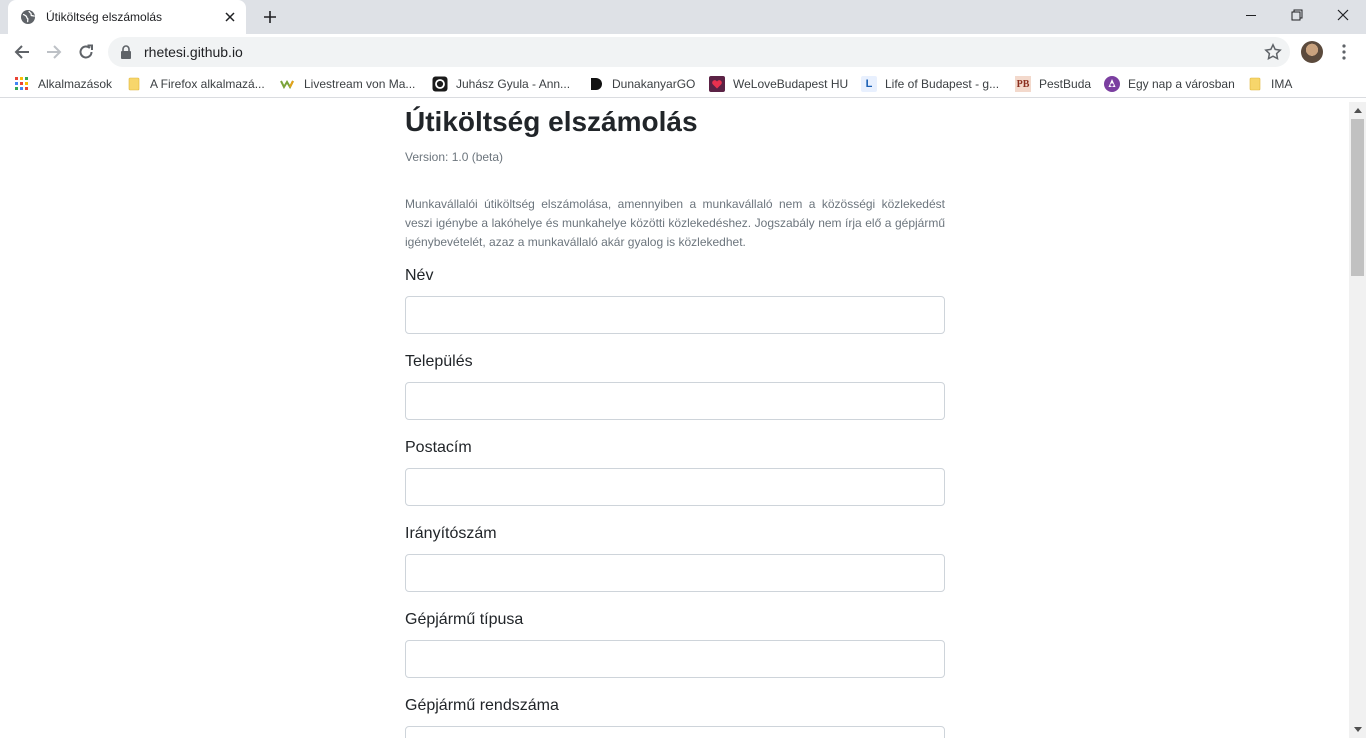 The image size is (1366, 738). Describe the element at coordinates (1282, 84) in the screenshot. I see `bookmark-label: IMA` at that location.